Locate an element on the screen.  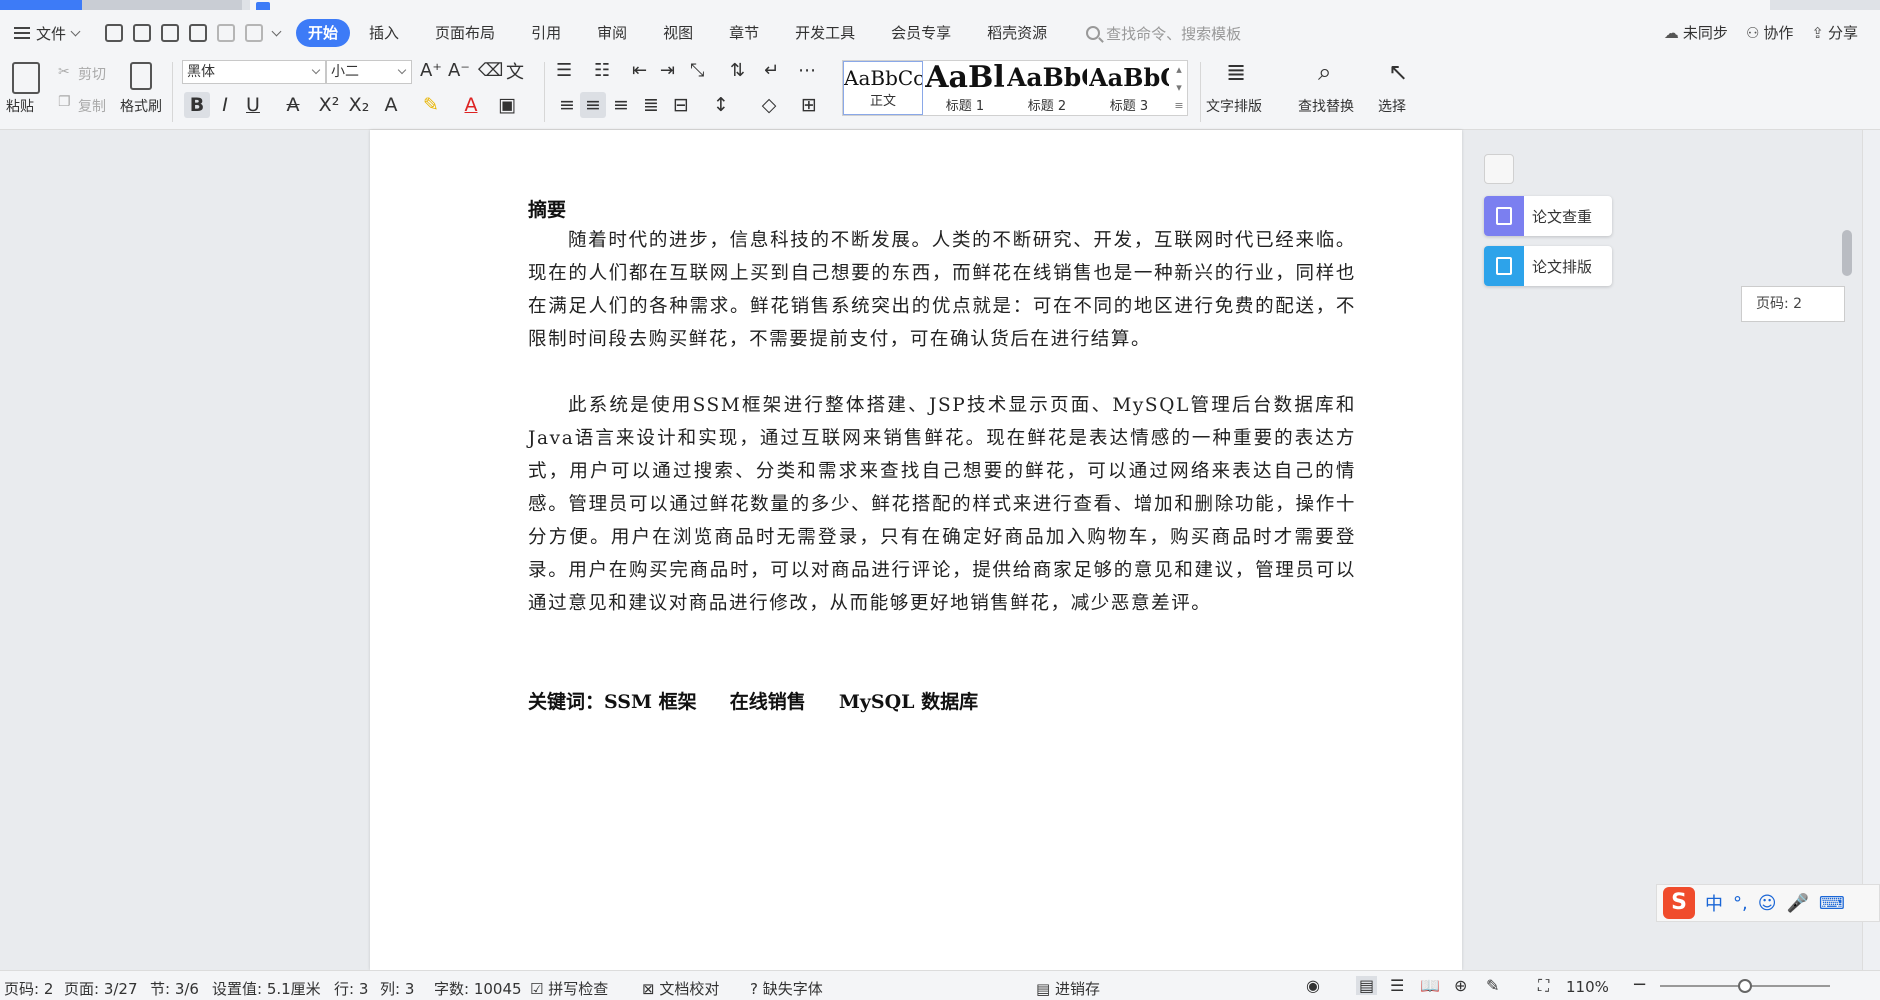
style-heading-3: AaBbC 标题 3 is located at coordinates (1129, 88).